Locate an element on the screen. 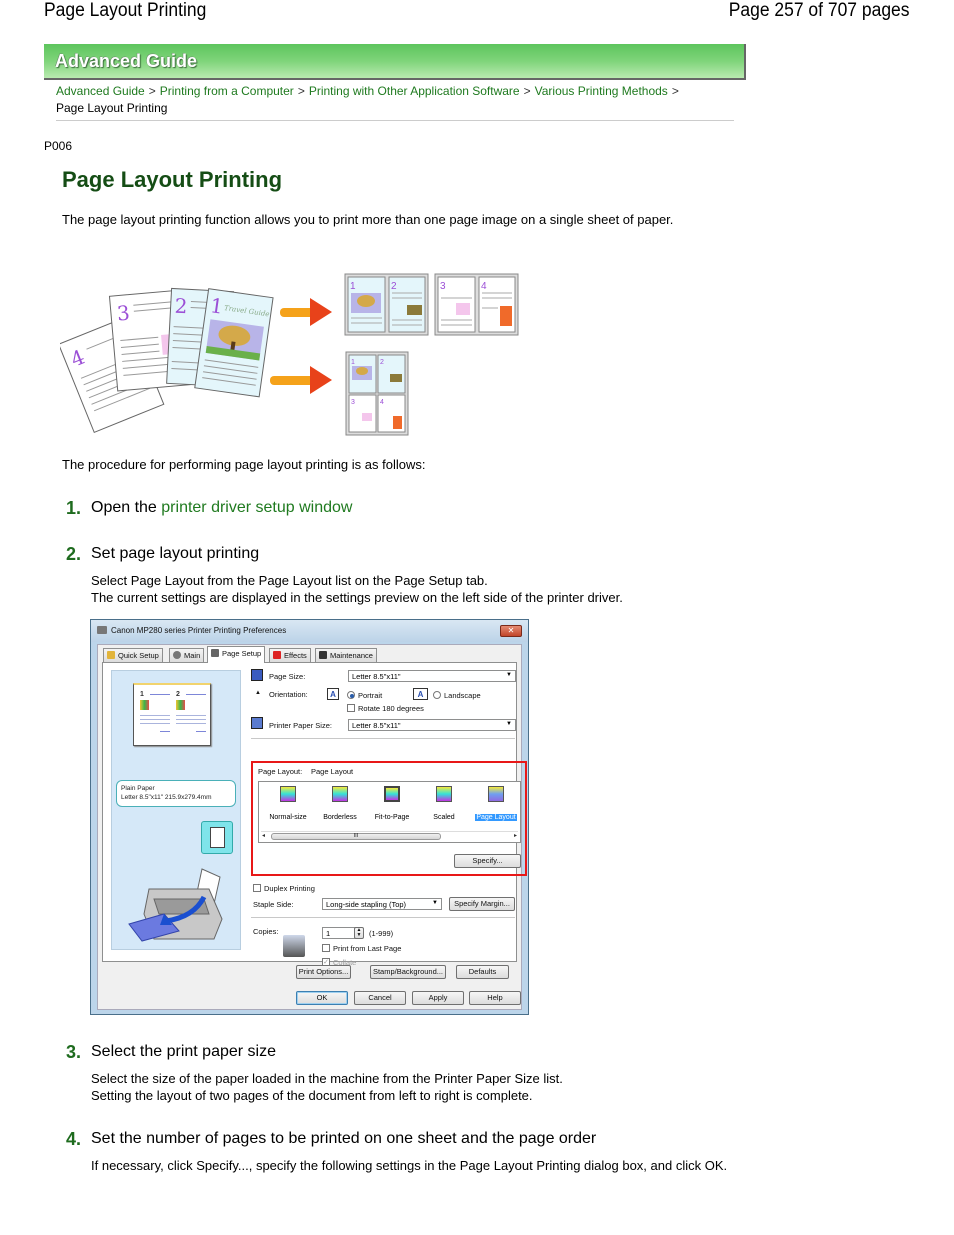 Image resolution: width=954 pixels, height=1235 pixels. rotate-180-checkbox is located at coordinates (351, 708).